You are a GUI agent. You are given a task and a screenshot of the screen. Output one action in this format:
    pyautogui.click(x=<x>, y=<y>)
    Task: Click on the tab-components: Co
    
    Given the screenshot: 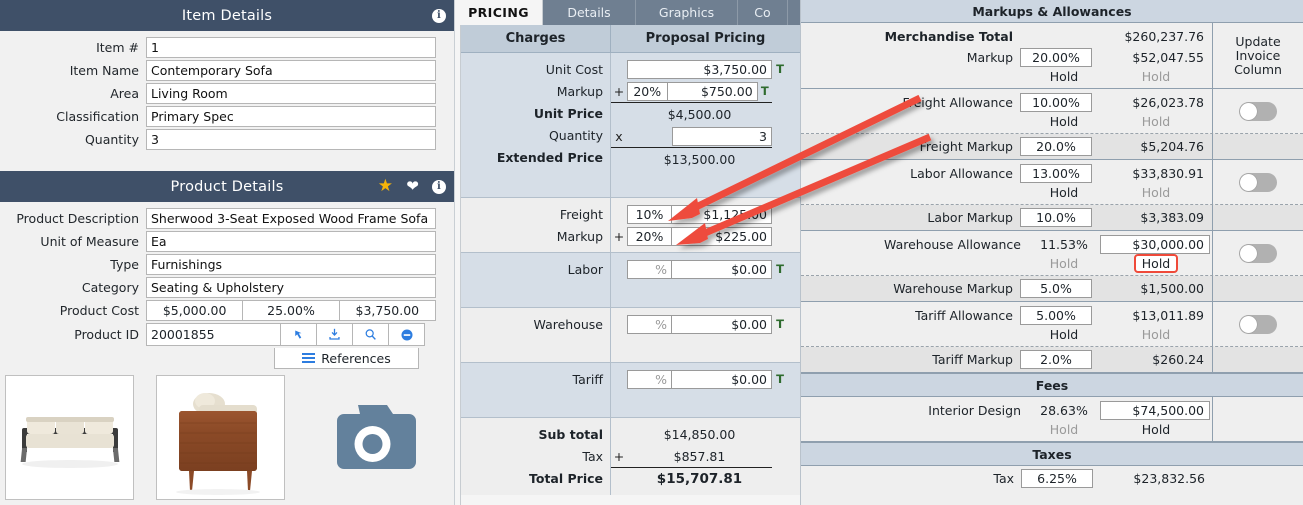 What is the action you would take?
    pyautogui.click(x=763, y=12)
    